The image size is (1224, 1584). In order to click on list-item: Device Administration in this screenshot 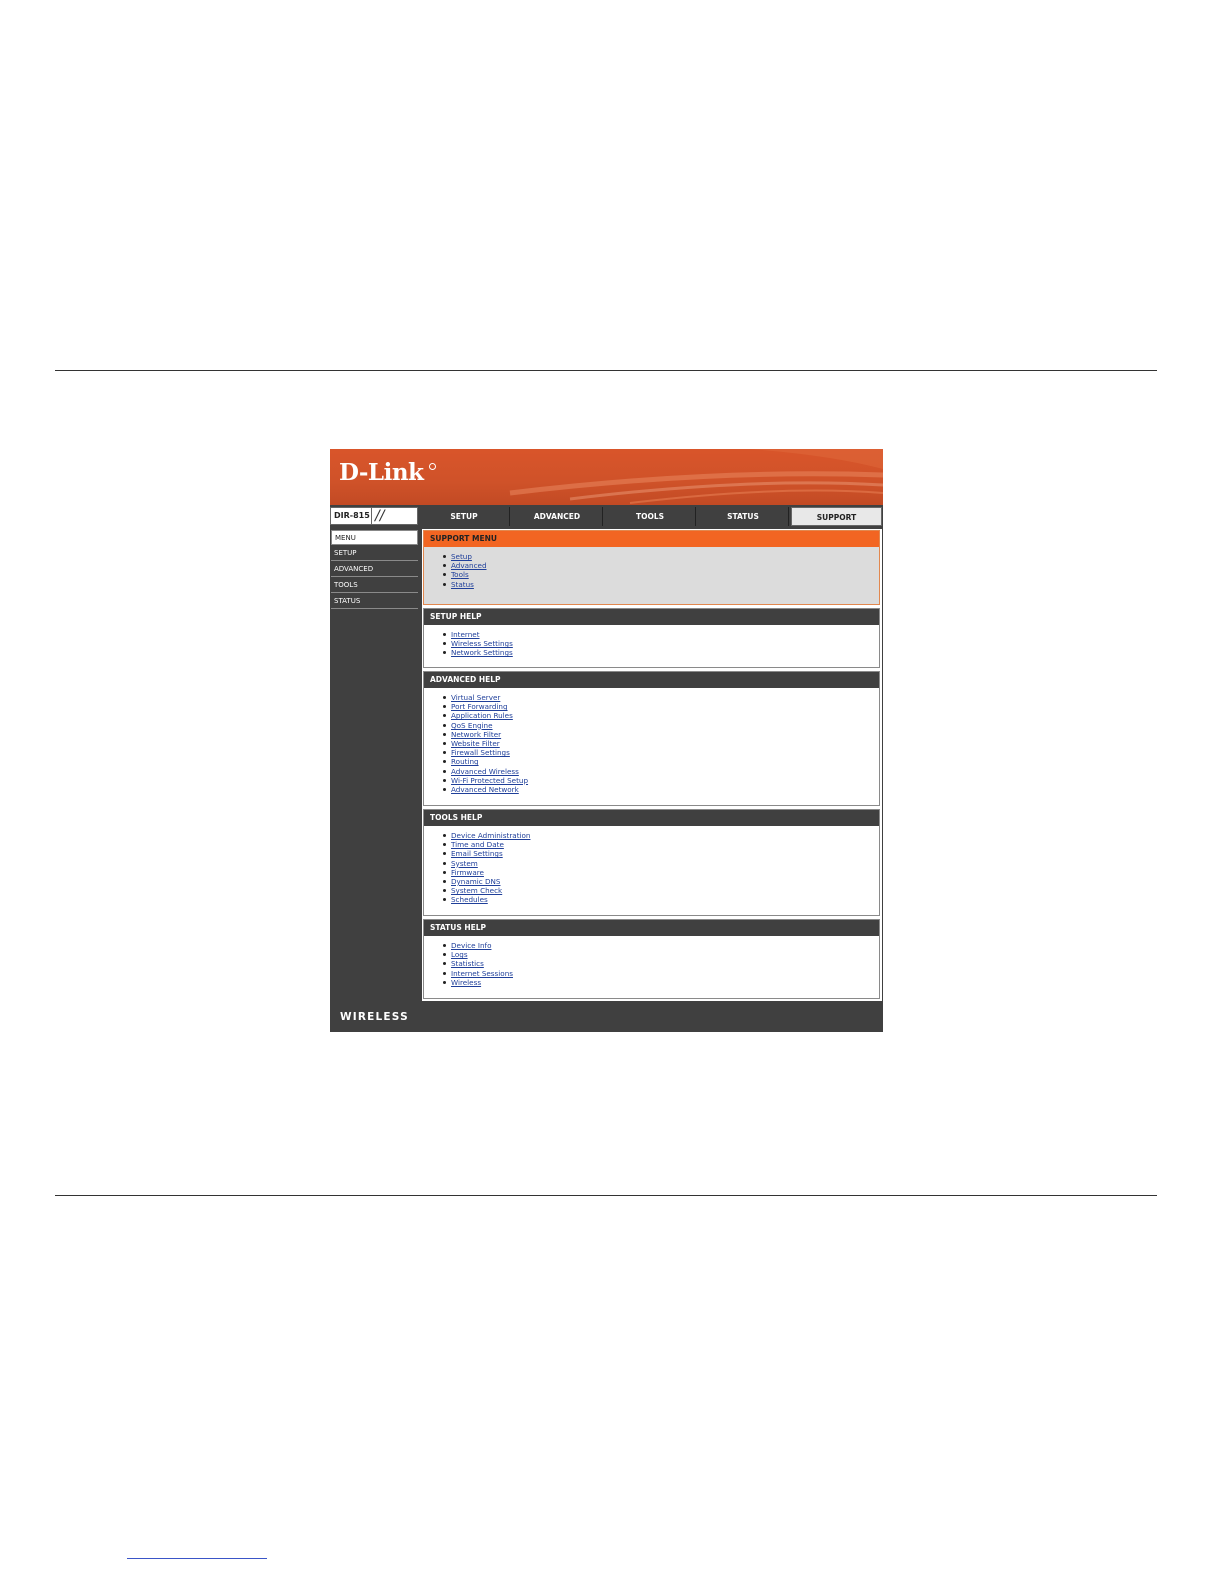, I will do `click(661, 835)`.